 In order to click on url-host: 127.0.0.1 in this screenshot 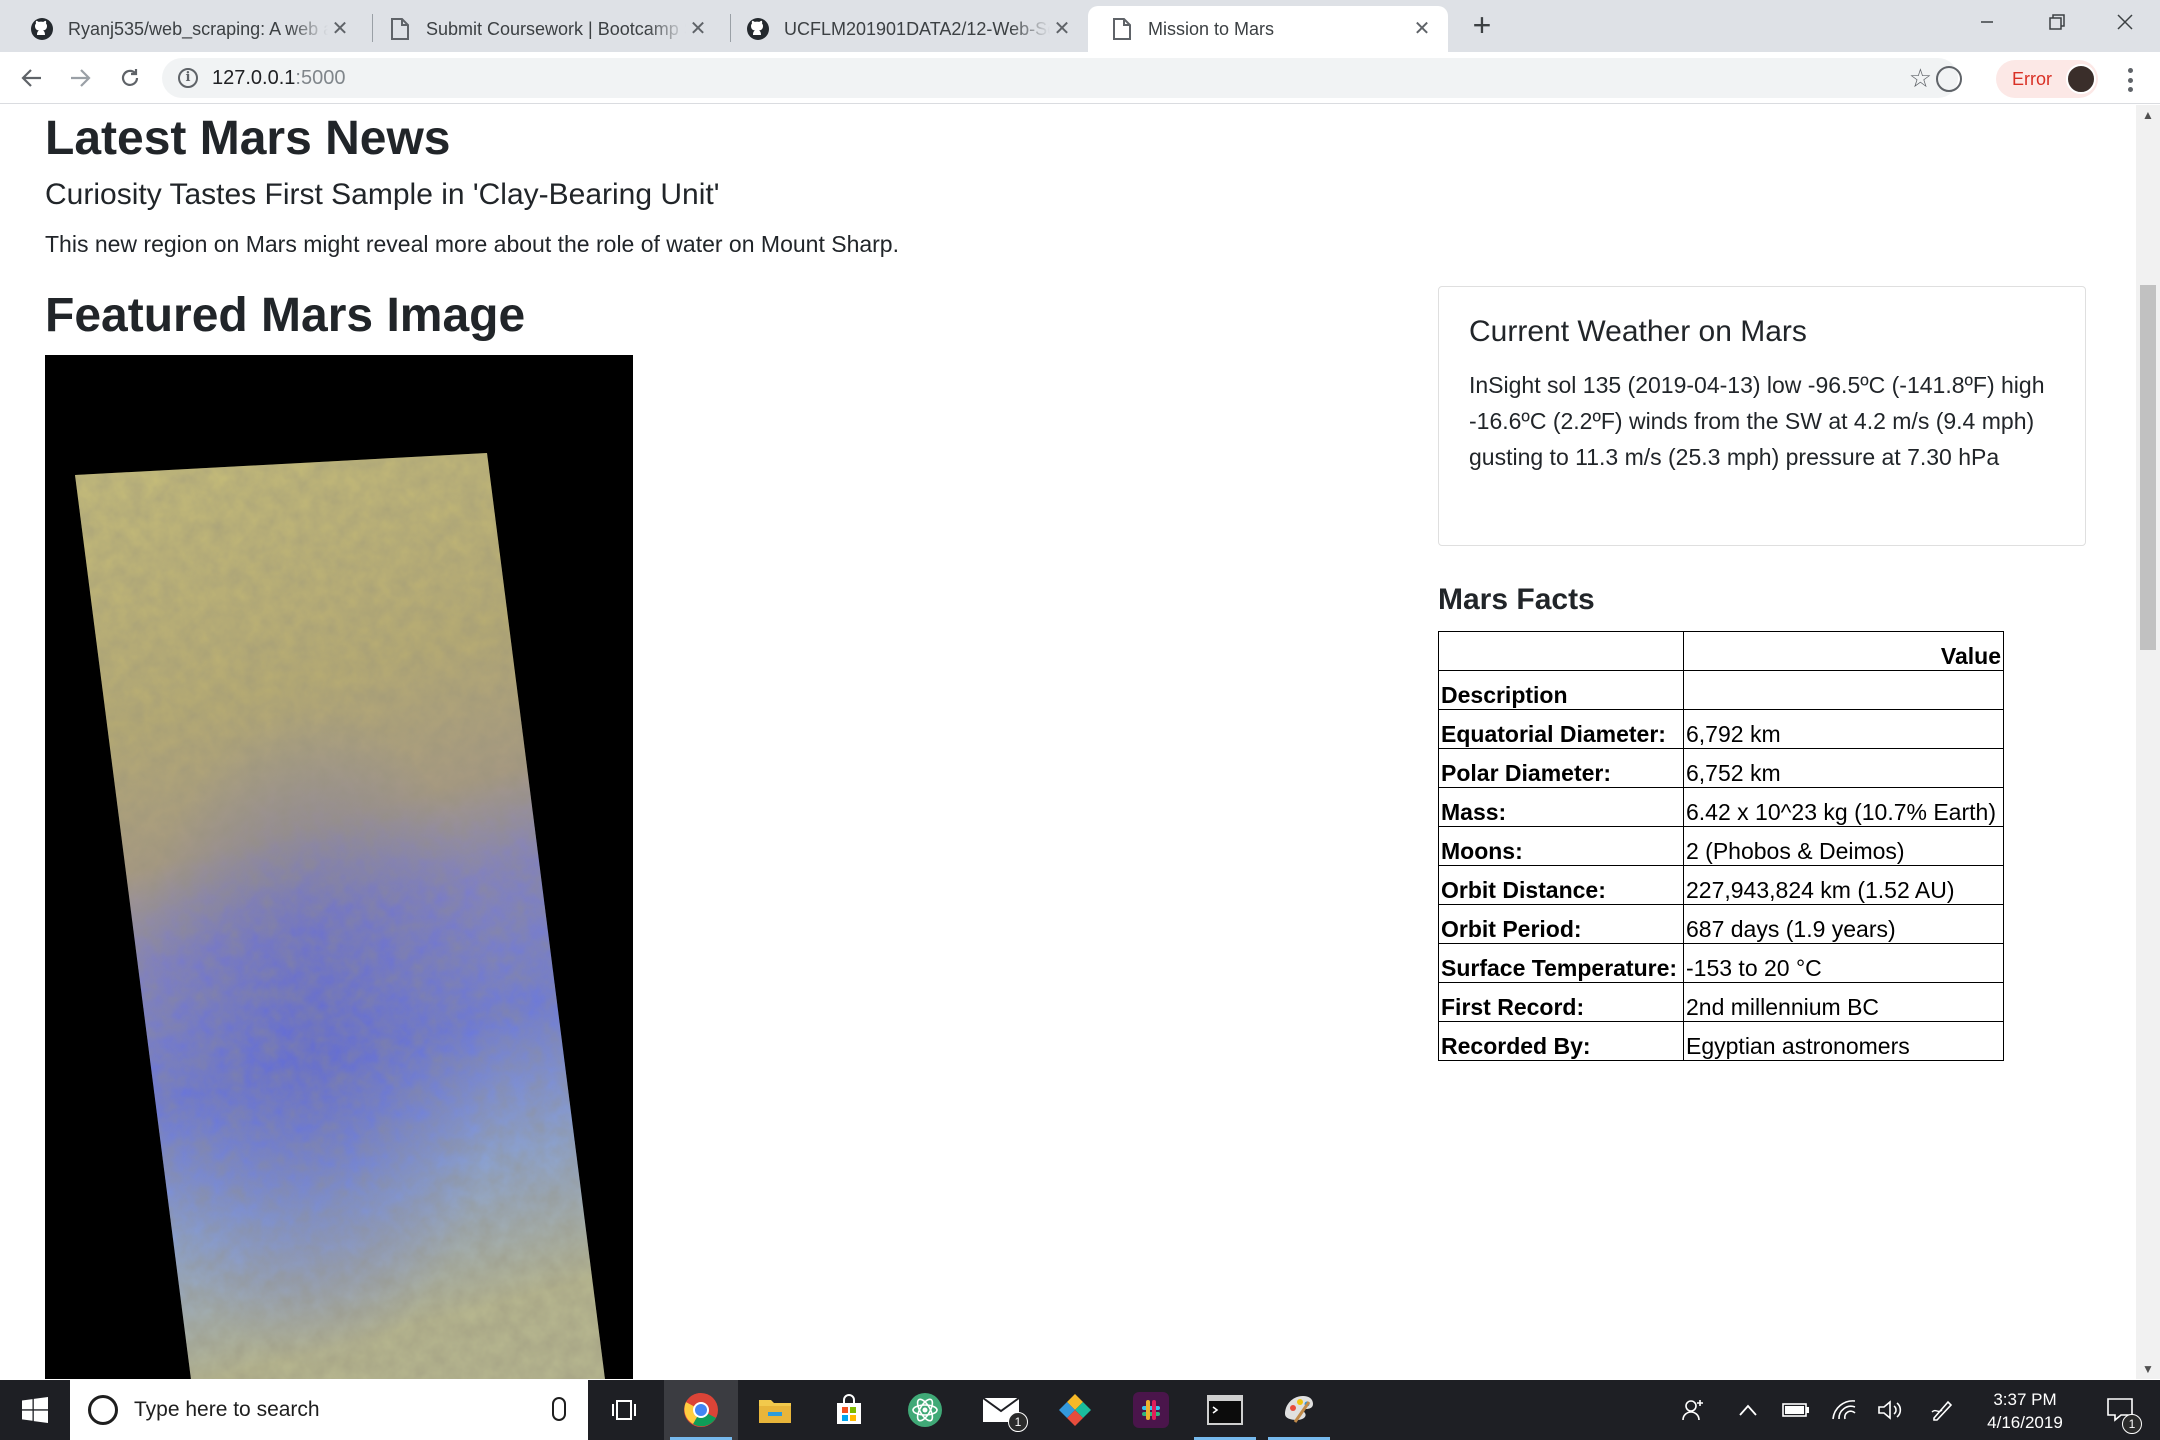, I will do `click(254, 77)`.